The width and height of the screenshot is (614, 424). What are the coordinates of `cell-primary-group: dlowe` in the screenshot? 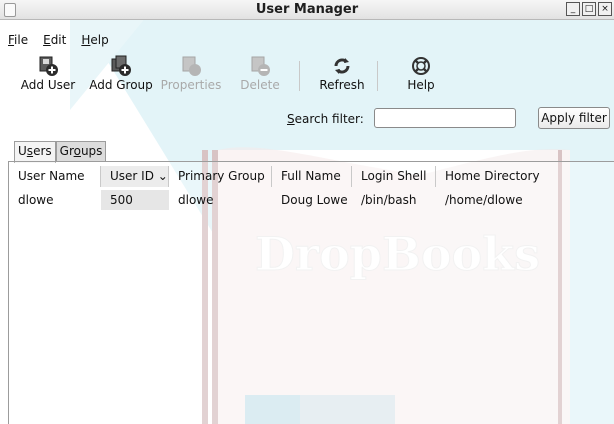 It's located at (196, 200).